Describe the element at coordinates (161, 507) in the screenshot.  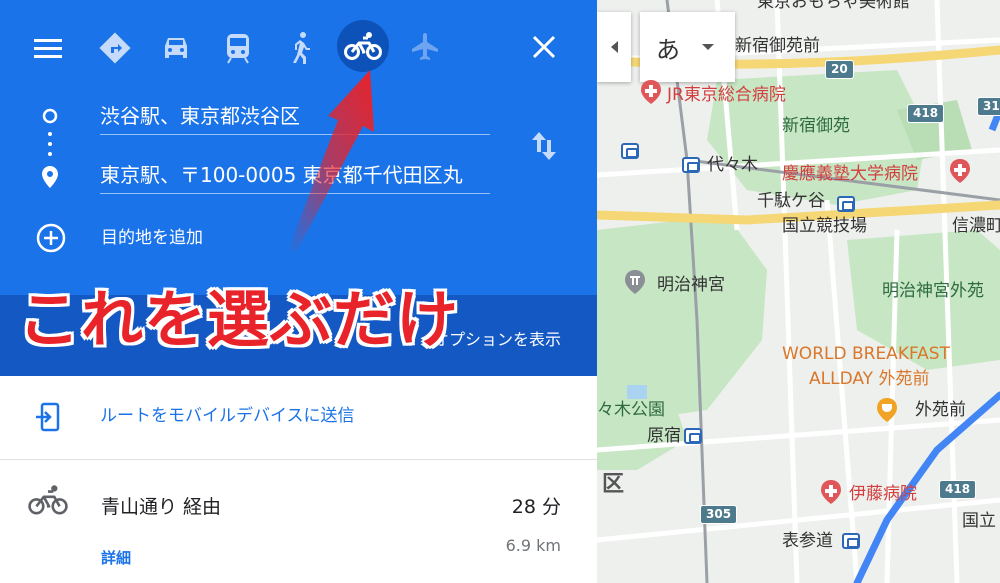
I see `route-name: 青山通り 経由` at that location.